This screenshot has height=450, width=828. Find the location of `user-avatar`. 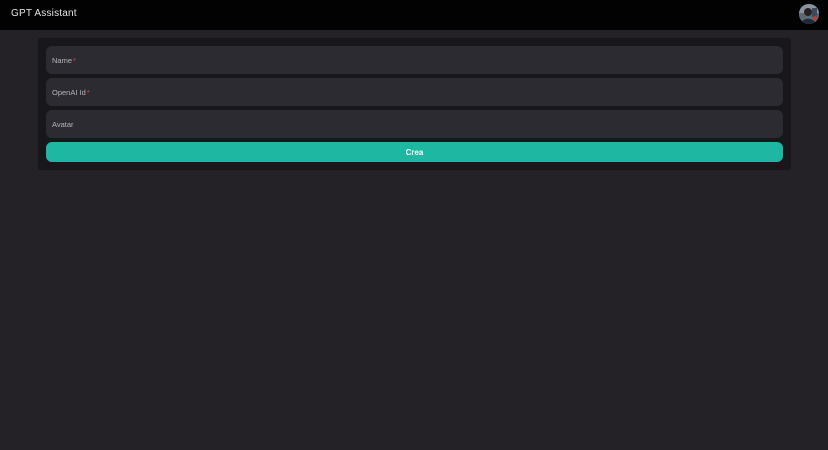

user-avatar is located at coordinates (809, 14).